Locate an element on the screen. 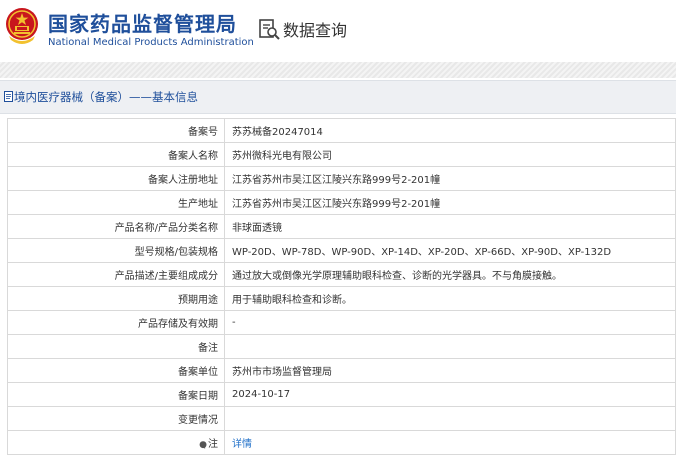 Image resolution: width=676 pixels, height=460 pixels. table-row: 变更情况 is located at coordinates (341, 418).